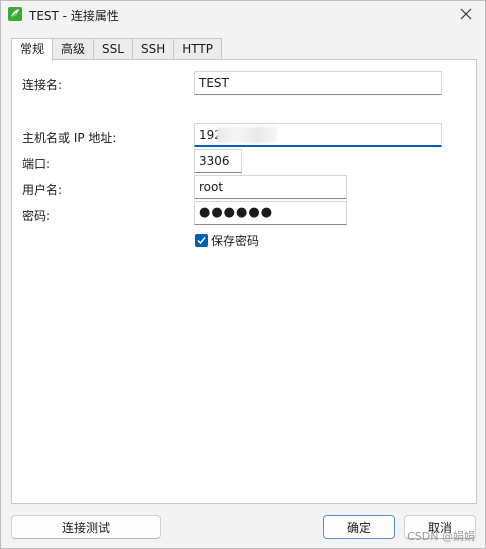 The width and height of the screenshot is (486, 549). Describe the element at coordinates (113, 49) in the screenshot. I see `tab-ssl: SSL` at that location.